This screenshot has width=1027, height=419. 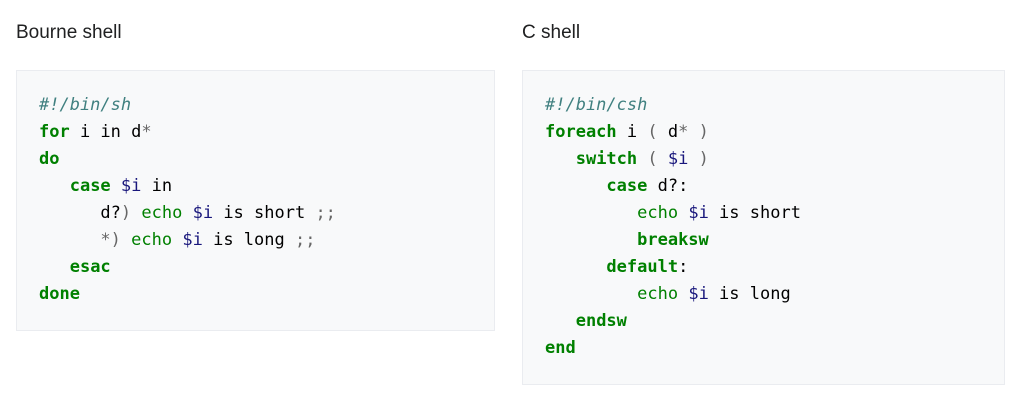 I want to click on code-token-text: i in d, so click(x=105, y=132).